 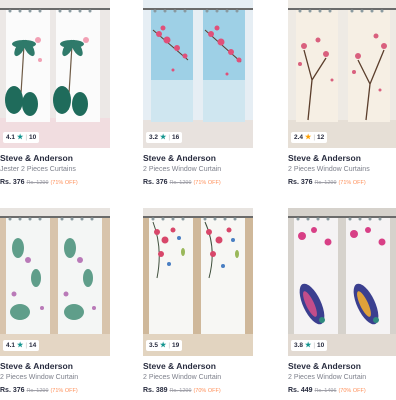 I want to click on review-count: 19, so click(x=176, y=345).